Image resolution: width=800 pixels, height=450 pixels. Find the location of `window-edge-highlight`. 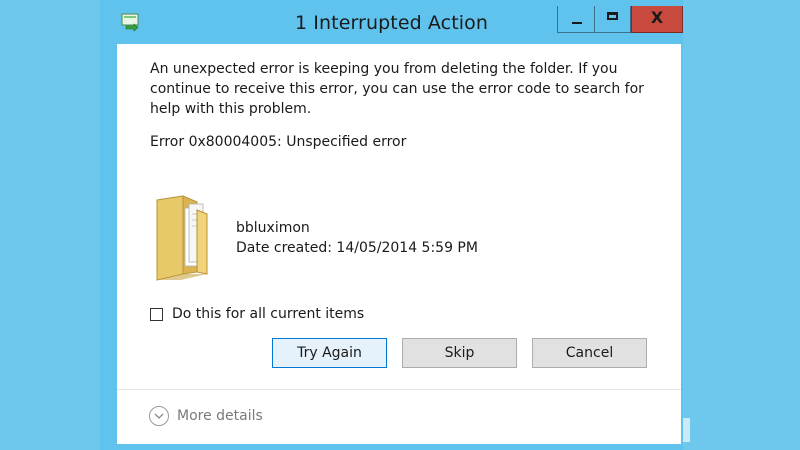

window-edge-highlight is located at coordinates (686, 430).